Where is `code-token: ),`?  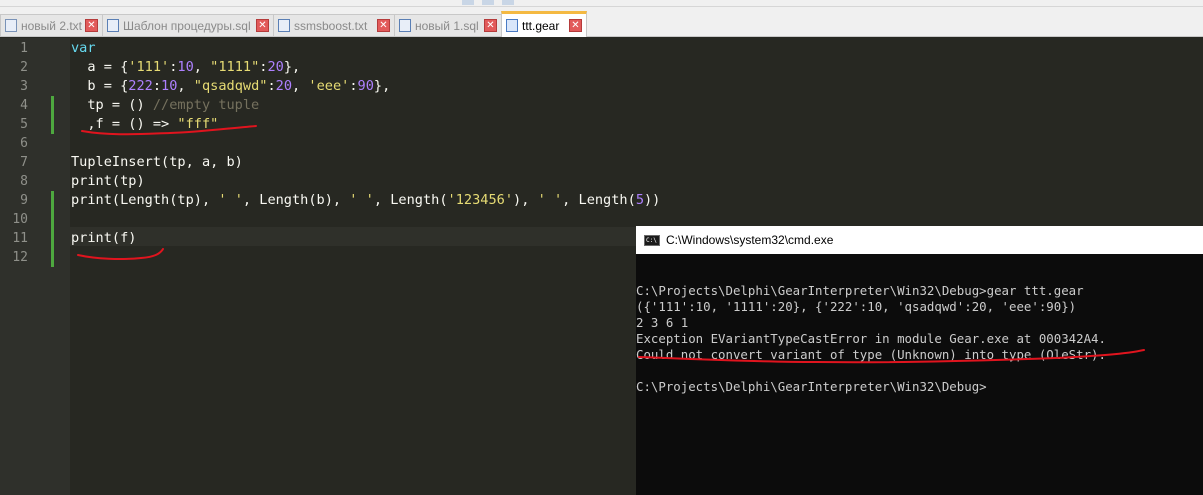 code-token: ), is located at coordinates (525, 200).